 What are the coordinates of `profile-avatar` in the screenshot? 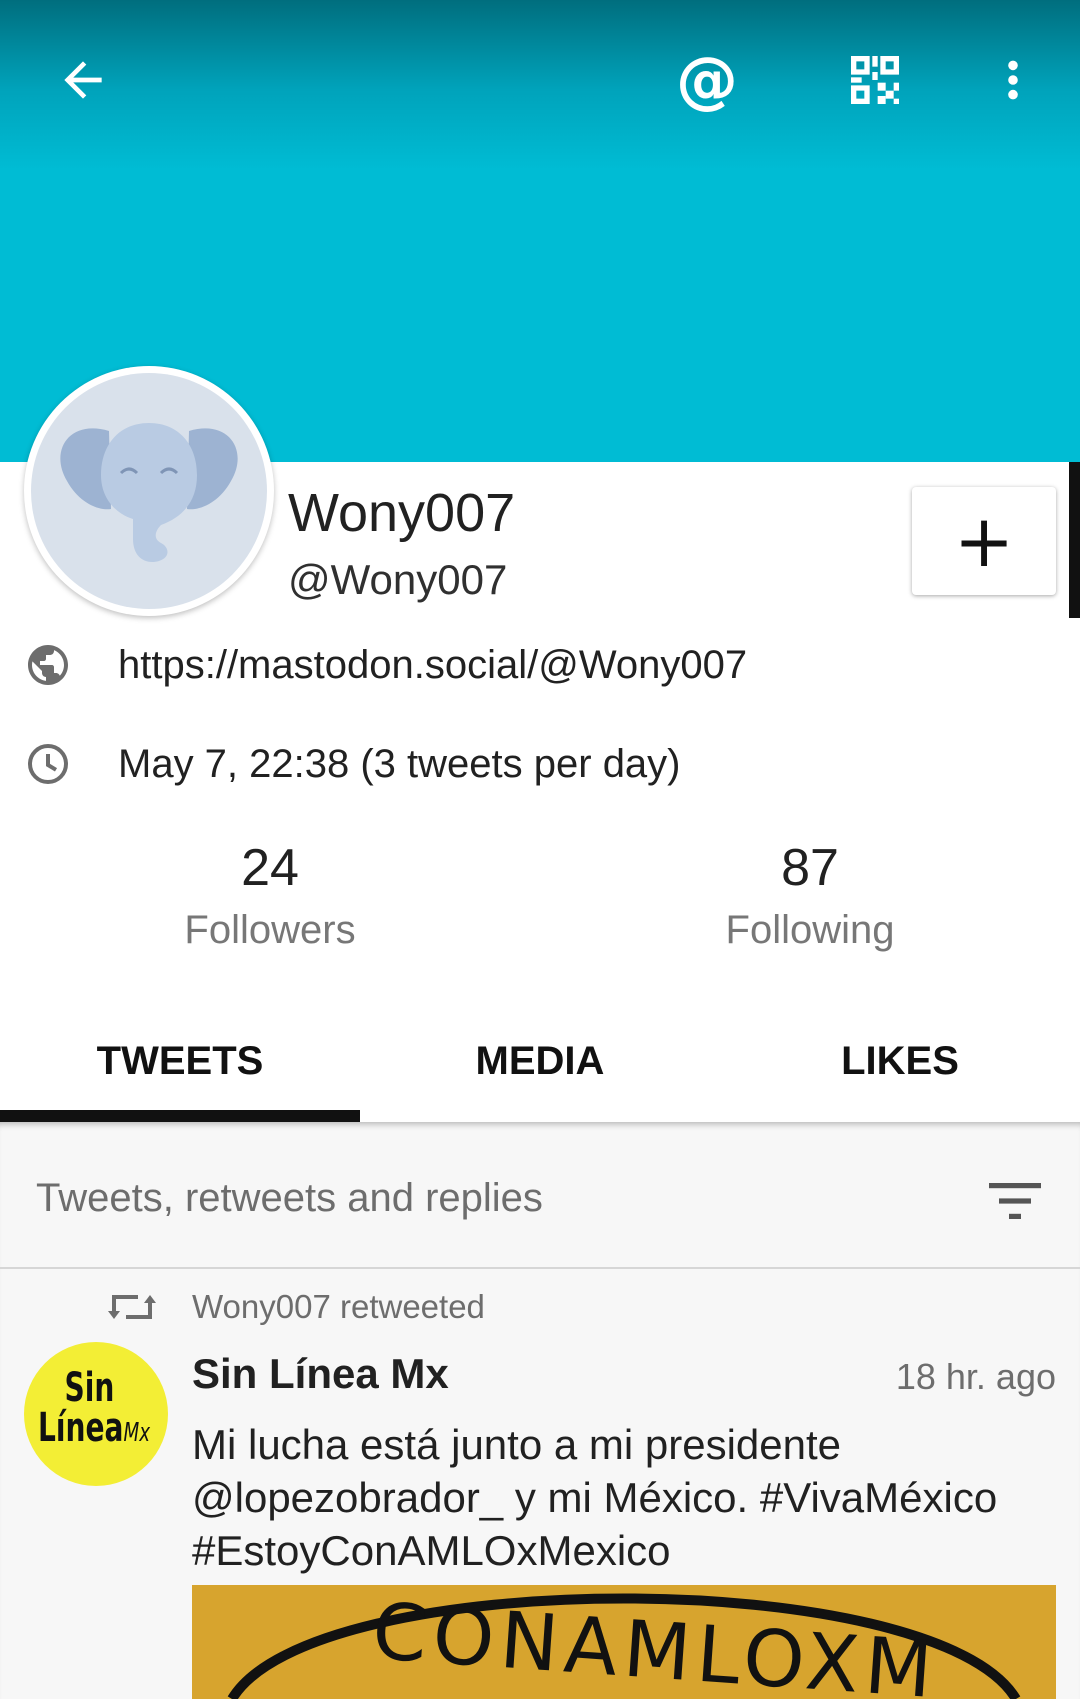 It's located at (149, 491).